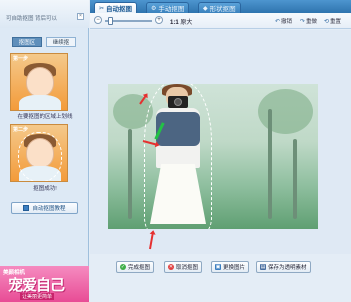 The image size is (351, 302). I want to click on original-size-button: 1:1 原大, so click(181, 21).